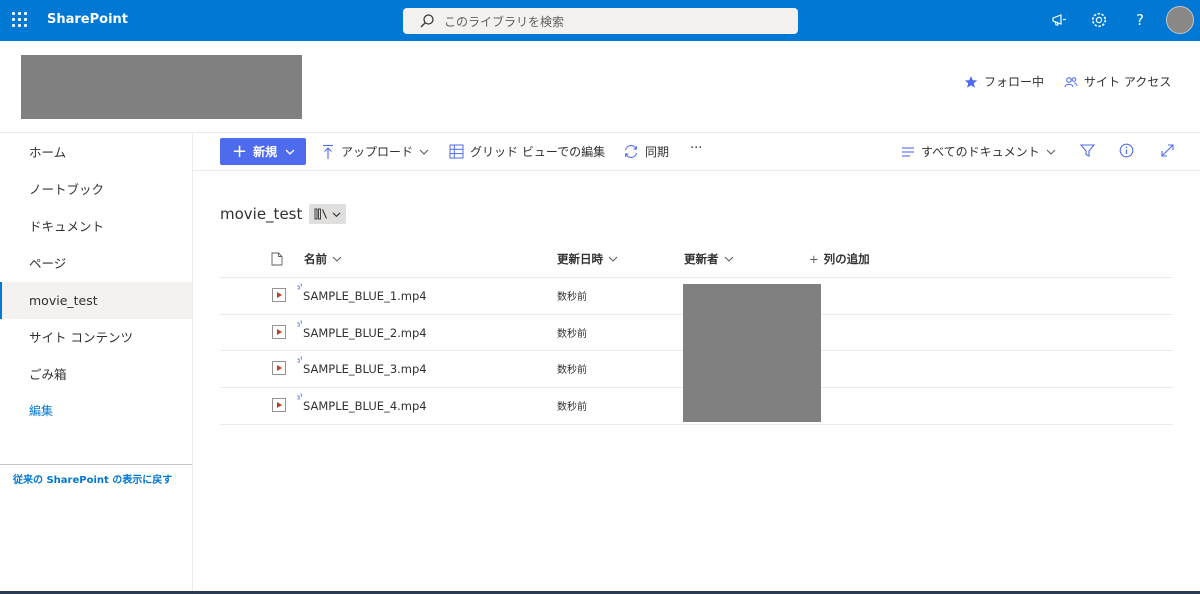 The width and height of the screenshot is (1200, 594). What do you see at coordinates (1180, 20) in the screenshot?
I see `avatar` at bounding box center [1180, 20].